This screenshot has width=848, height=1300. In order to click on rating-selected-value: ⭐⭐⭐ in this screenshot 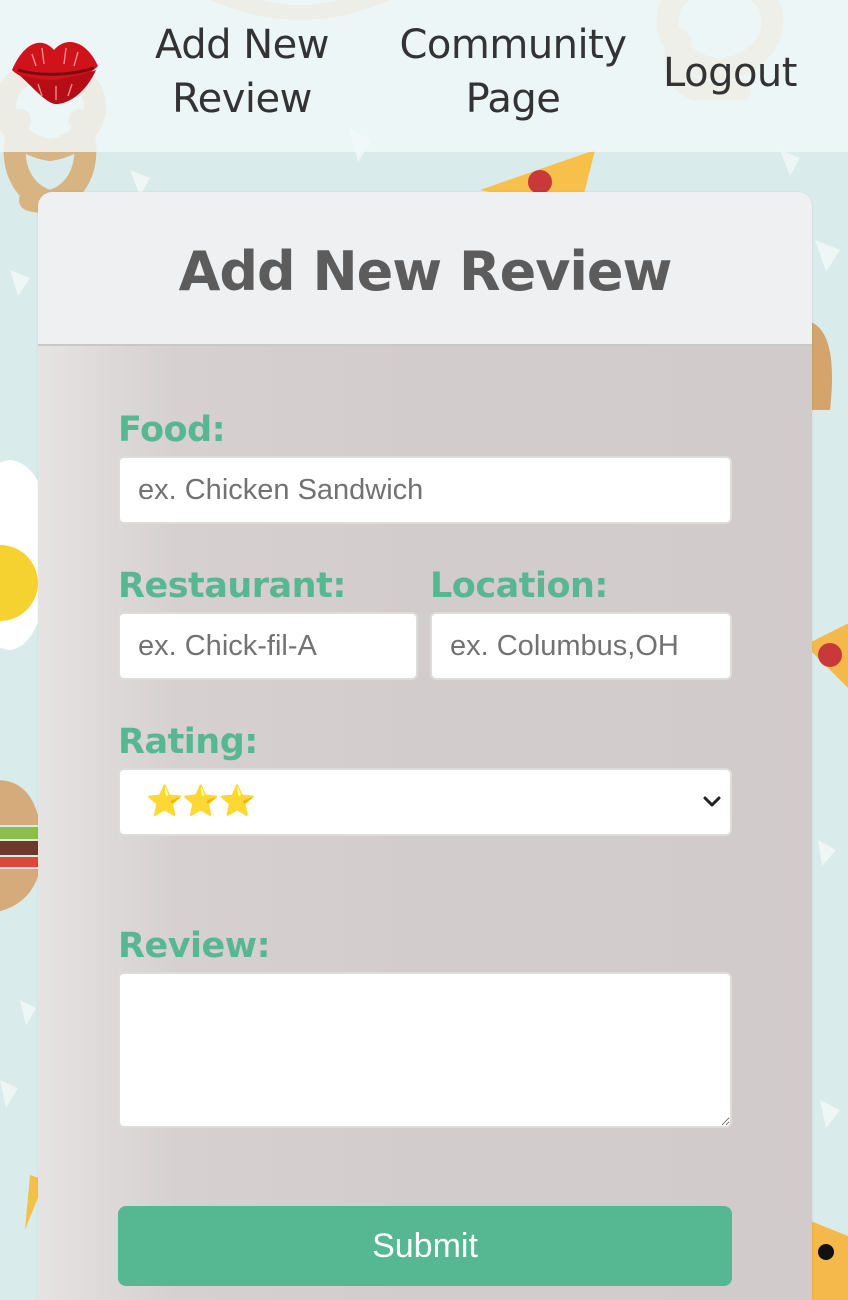, I will do `click(201, 801)`.